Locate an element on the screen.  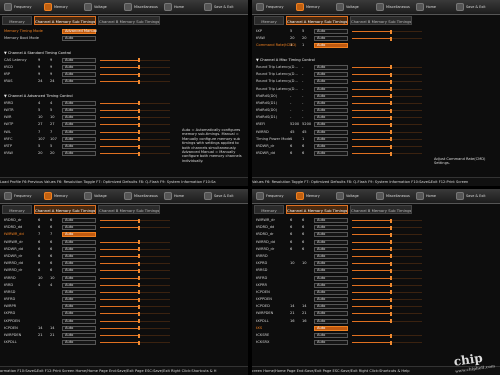
setting-row: tWR 10 10 Auto is located at coordinates (124, 117).